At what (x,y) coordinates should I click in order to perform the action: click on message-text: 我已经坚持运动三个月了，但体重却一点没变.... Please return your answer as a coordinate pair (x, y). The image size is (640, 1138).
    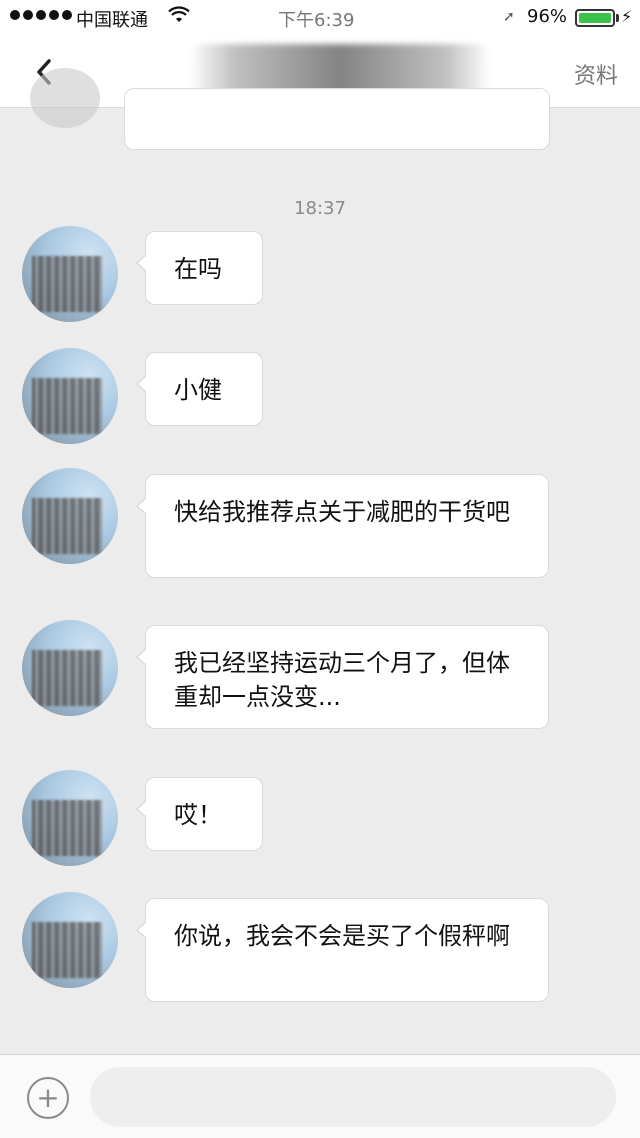
    Looking at the image, I should click on (342, 680).